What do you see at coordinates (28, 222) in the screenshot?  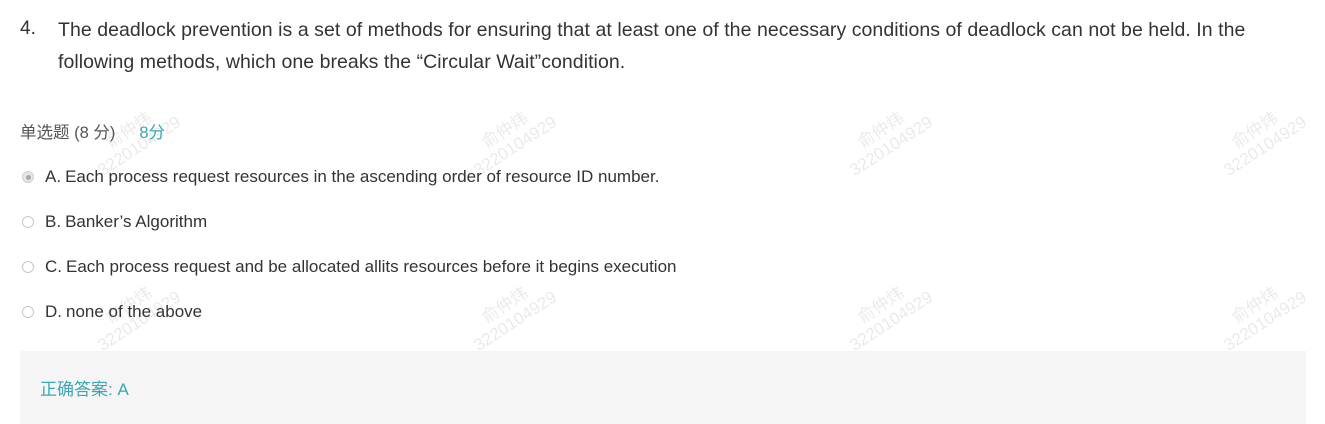 I see `radio-button-b` at bounding box center [28, 222].